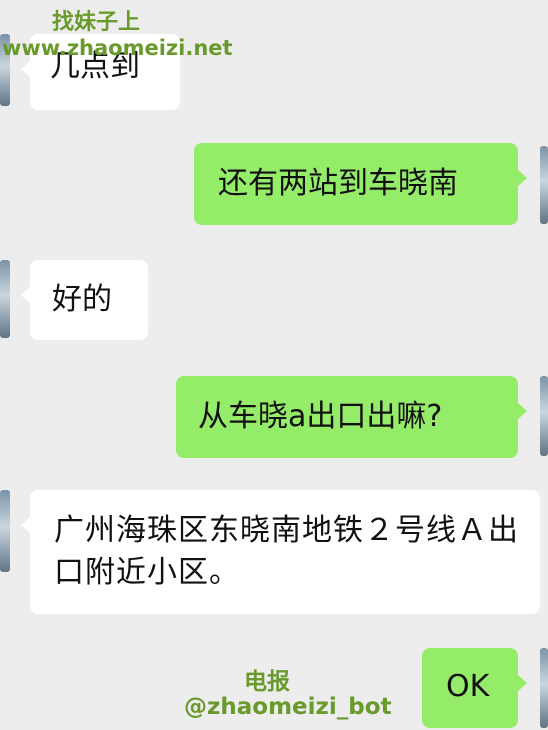 This screenshot has height=730, width=548. I want to click on message-text: 好的, so click(82, 299).